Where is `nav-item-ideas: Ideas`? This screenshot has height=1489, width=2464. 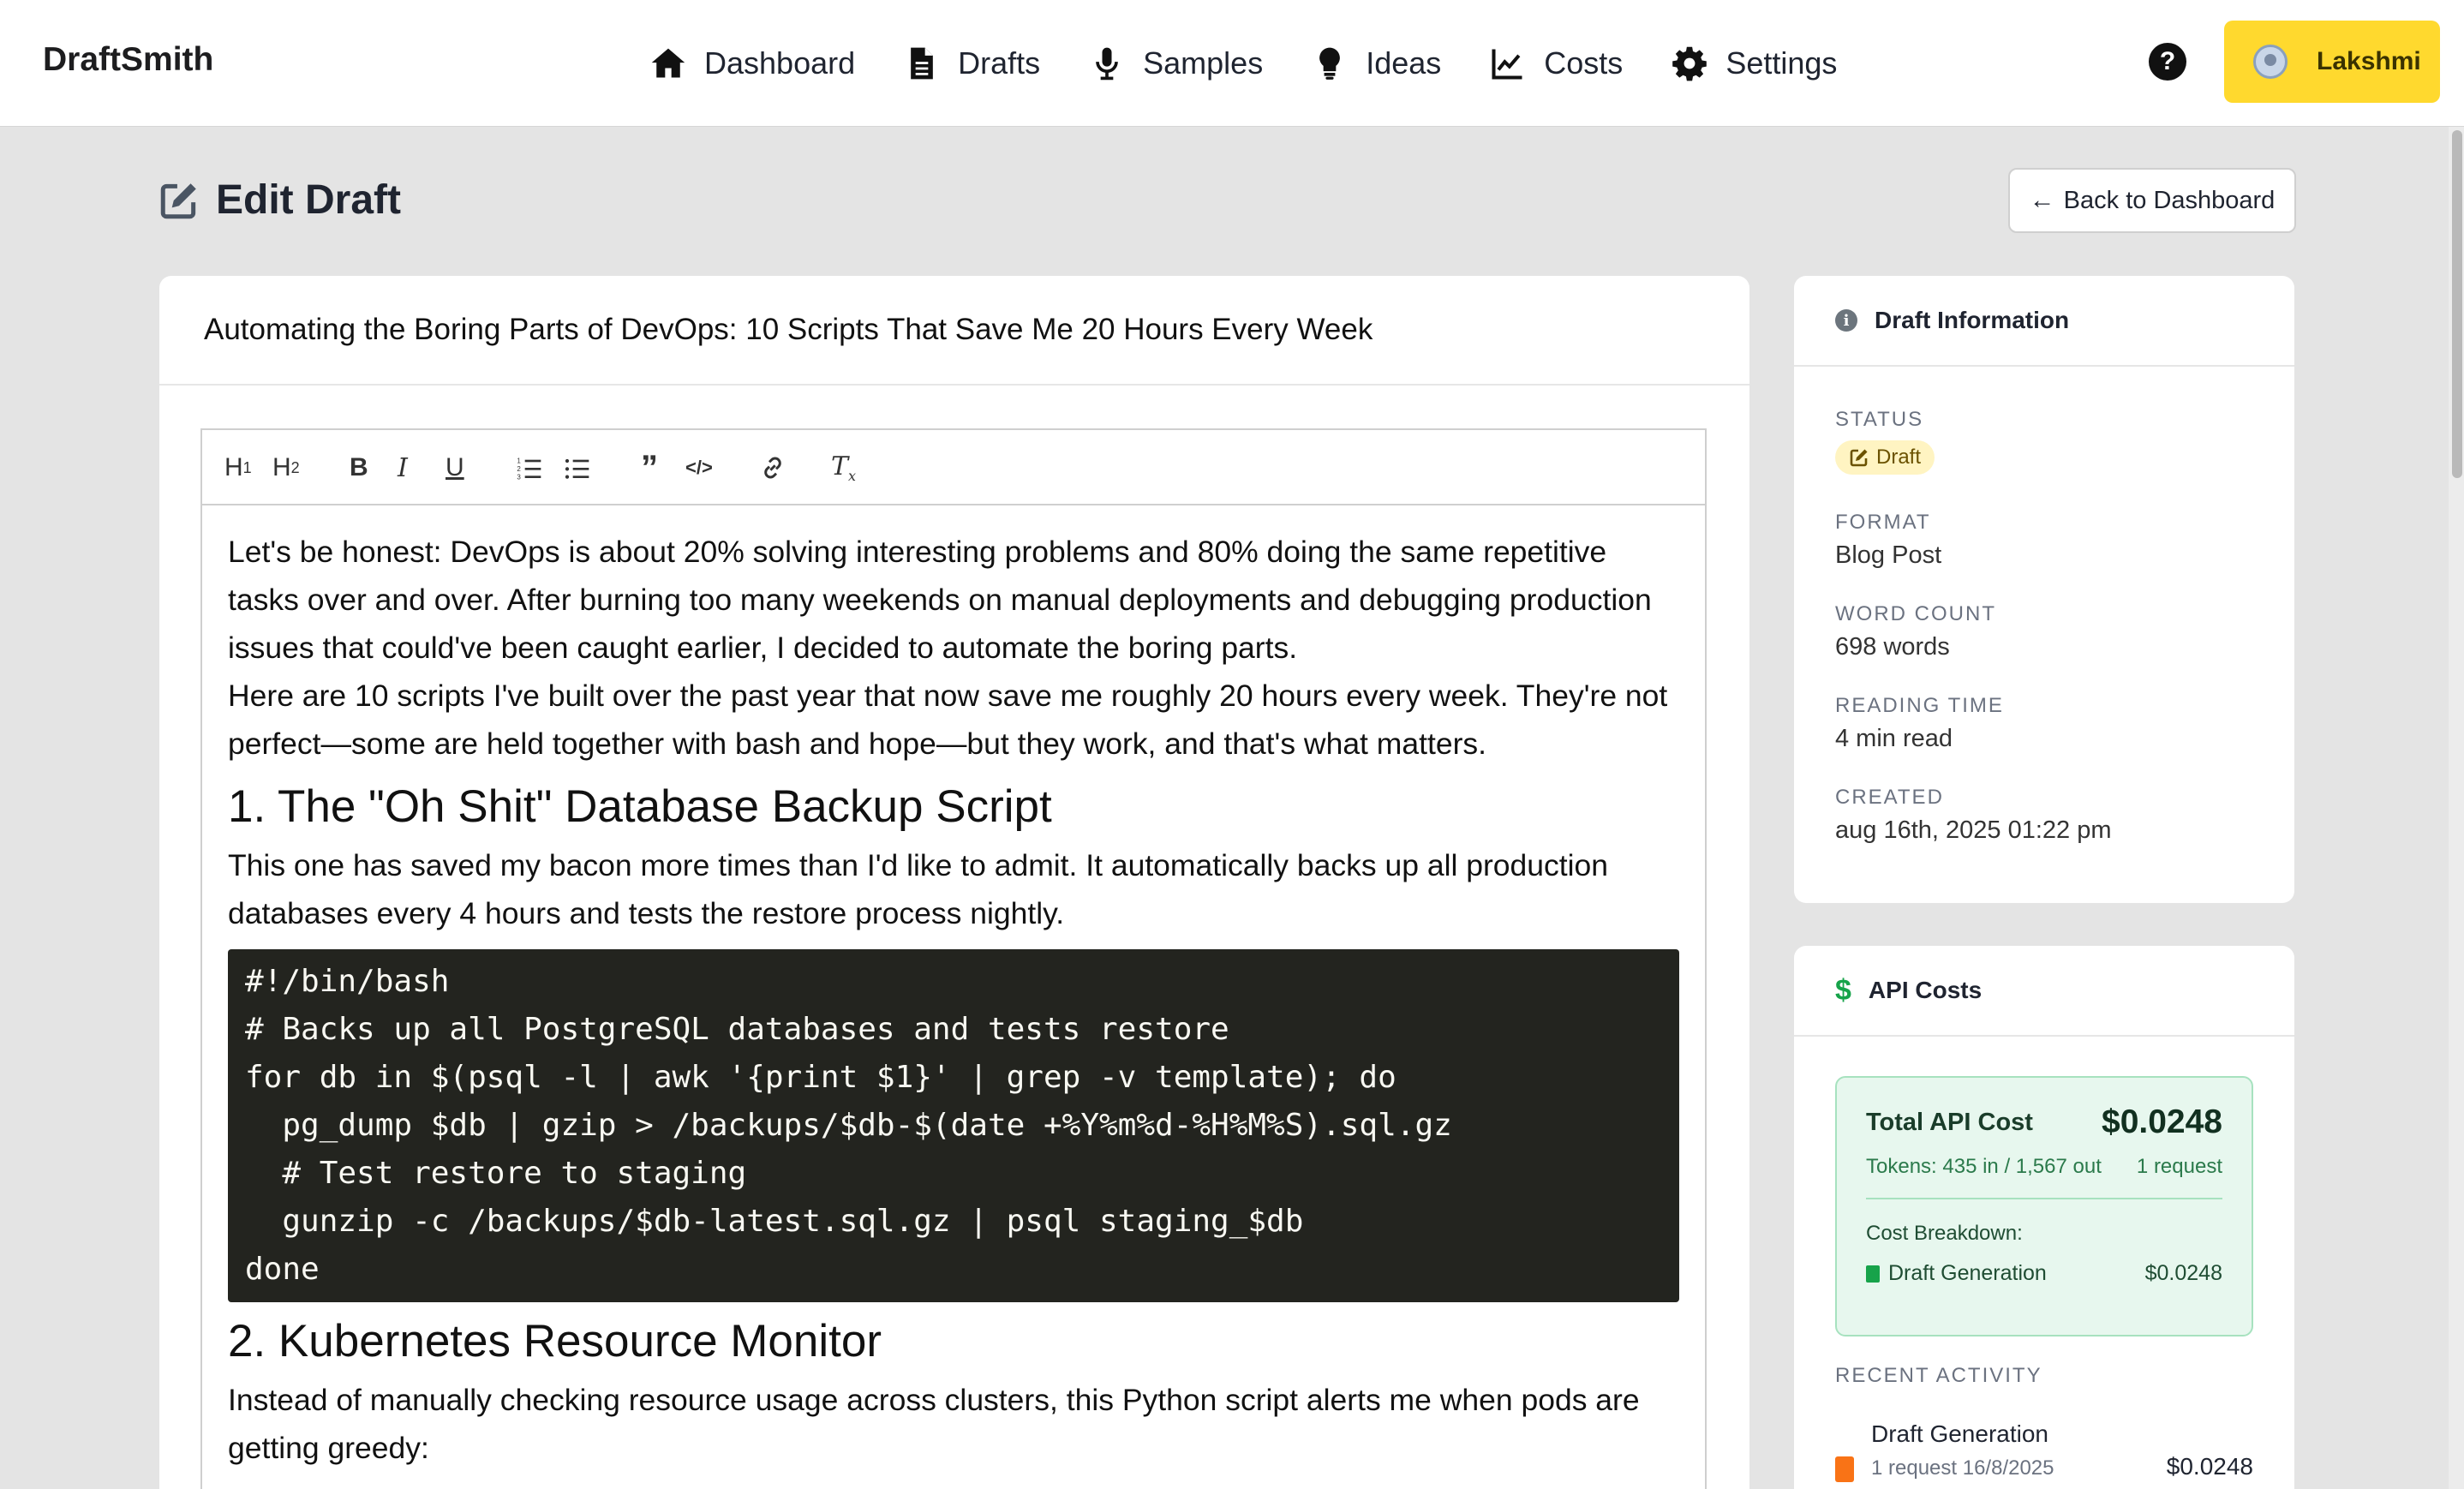
nav-item-ideas: Ideas is located at coordinates (1376, 63).